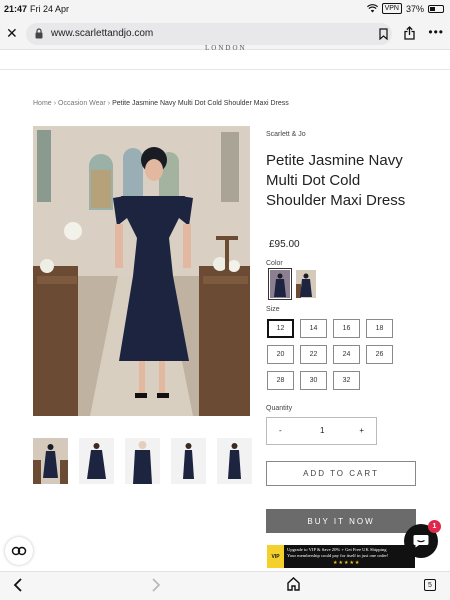  I want to click on lock-icon, so click(39, 33).